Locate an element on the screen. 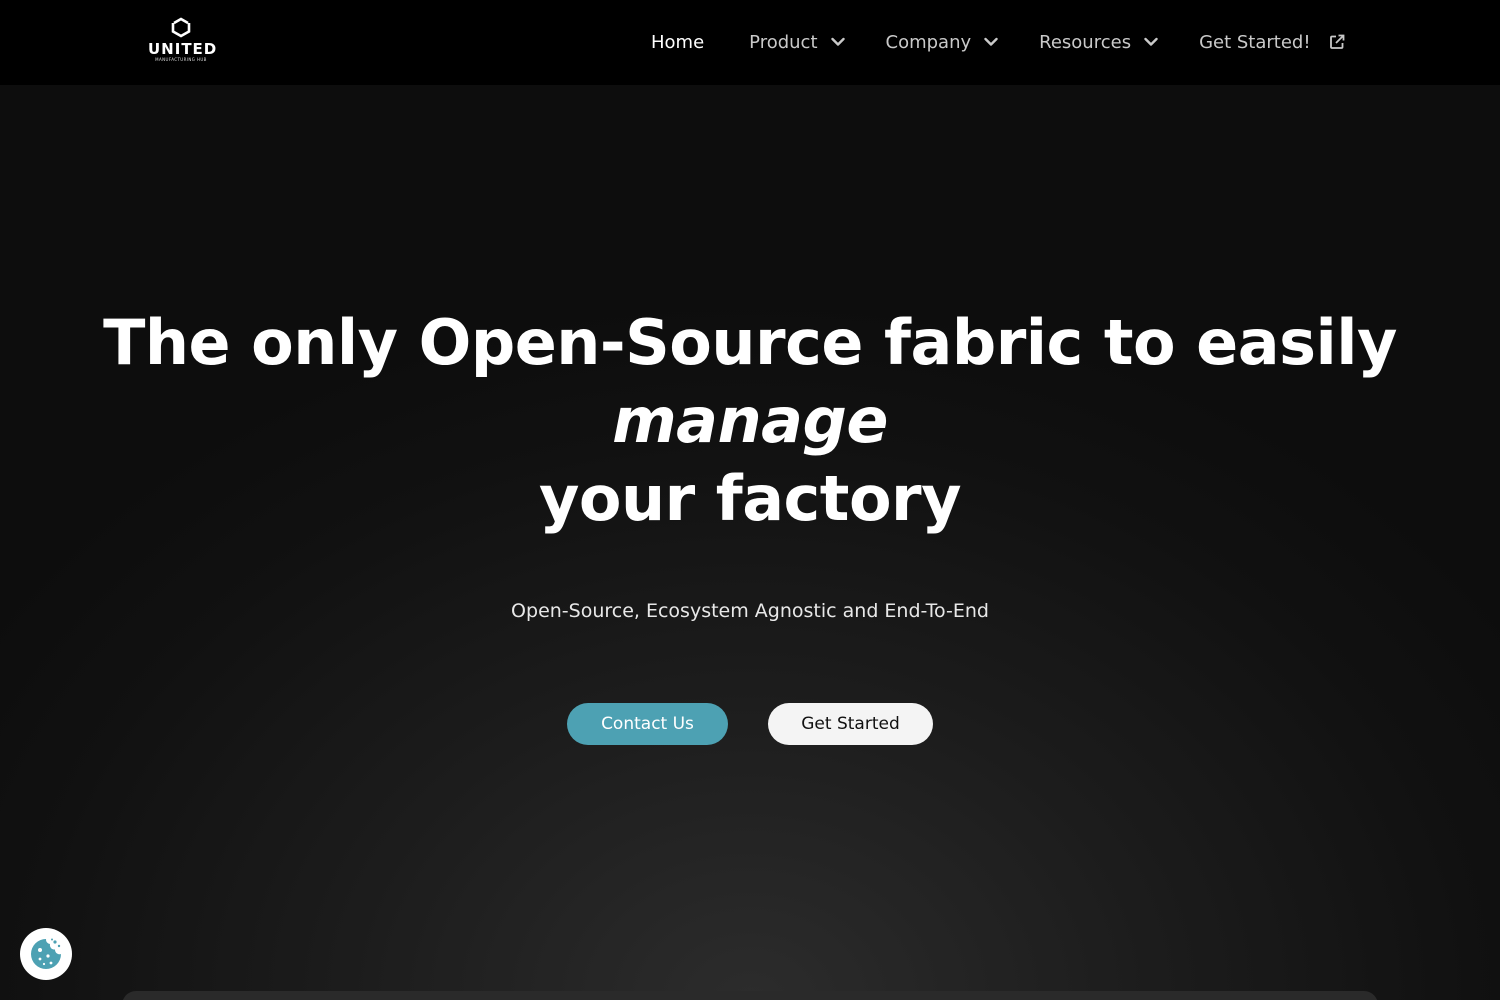  nav-home: Home is located at coordinates (677, 42).